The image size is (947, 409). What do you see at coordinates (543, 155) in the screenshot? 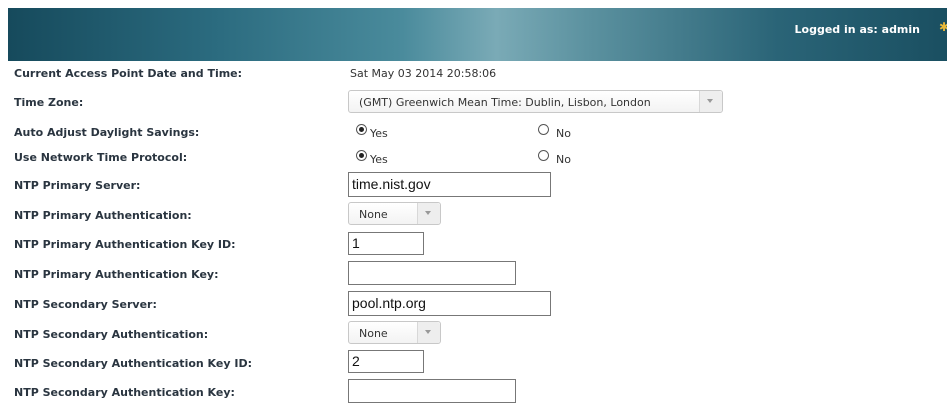
I see `use-ntp-no-radio` at bounding box center [543, 155].